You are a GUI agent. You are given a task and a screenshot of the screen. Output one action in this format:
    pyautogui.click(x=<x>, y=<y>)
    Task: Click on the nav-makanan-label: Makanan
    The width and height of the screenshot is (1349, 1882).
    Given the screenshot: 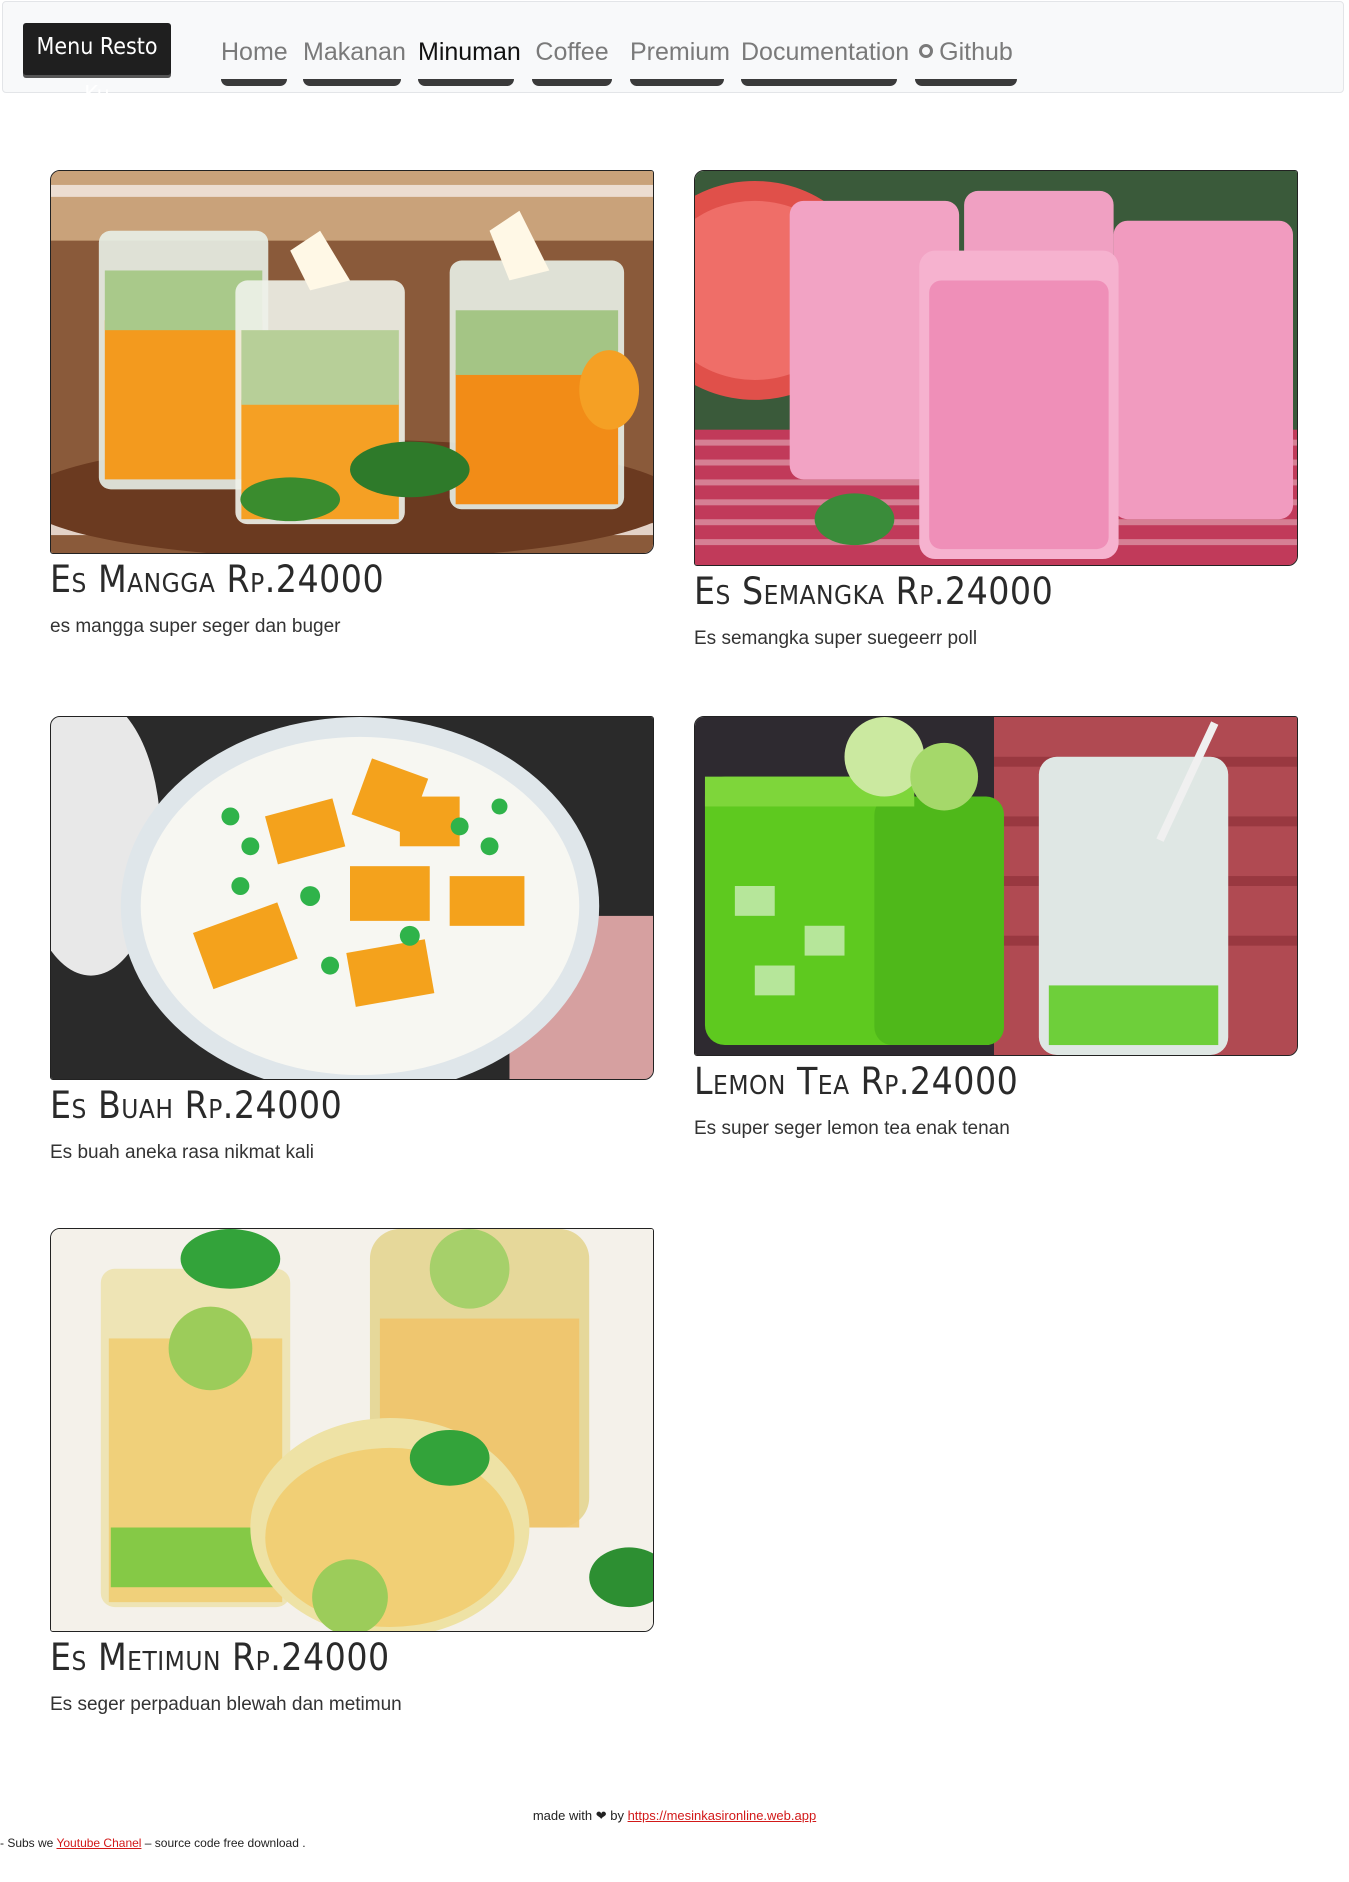 What is the action you would take?
    pyautogui.click(x=354, y=52)
    